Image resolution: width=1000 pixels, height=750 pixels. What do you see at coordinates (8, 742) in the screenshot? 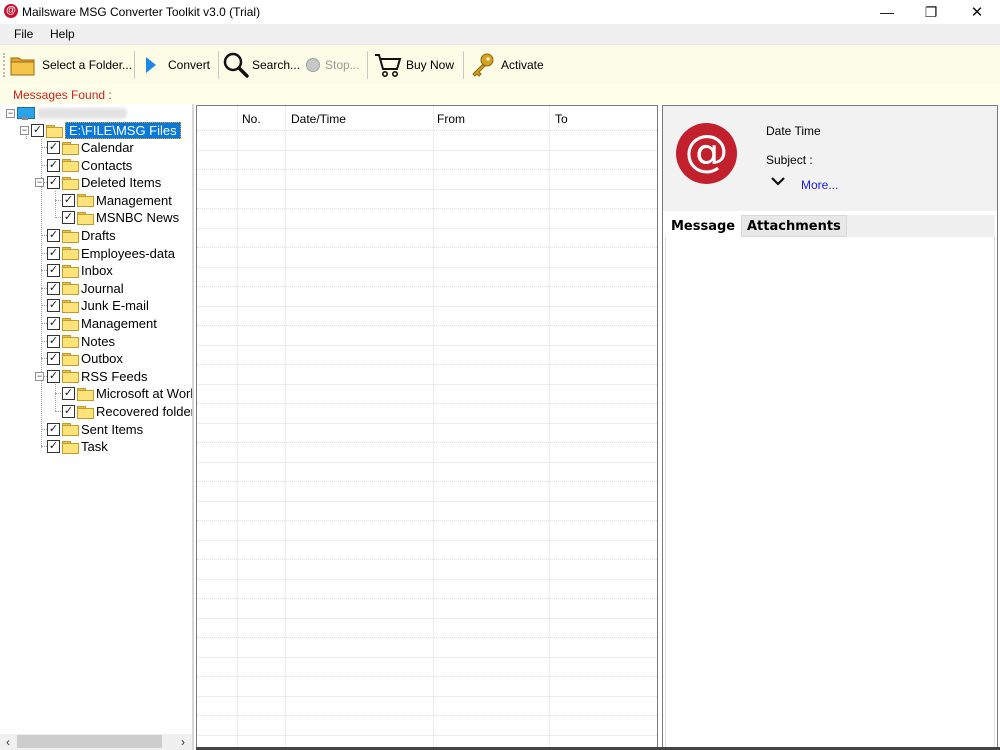
I see `scroll-left-arrow: ‹` at bounding box center [8, 742].